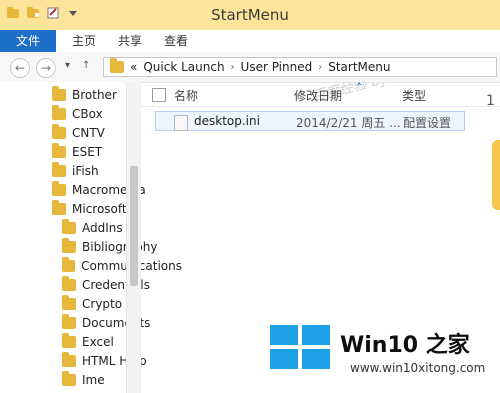  I want to click on tree-item-label: Bibliography, so click(120, 247).